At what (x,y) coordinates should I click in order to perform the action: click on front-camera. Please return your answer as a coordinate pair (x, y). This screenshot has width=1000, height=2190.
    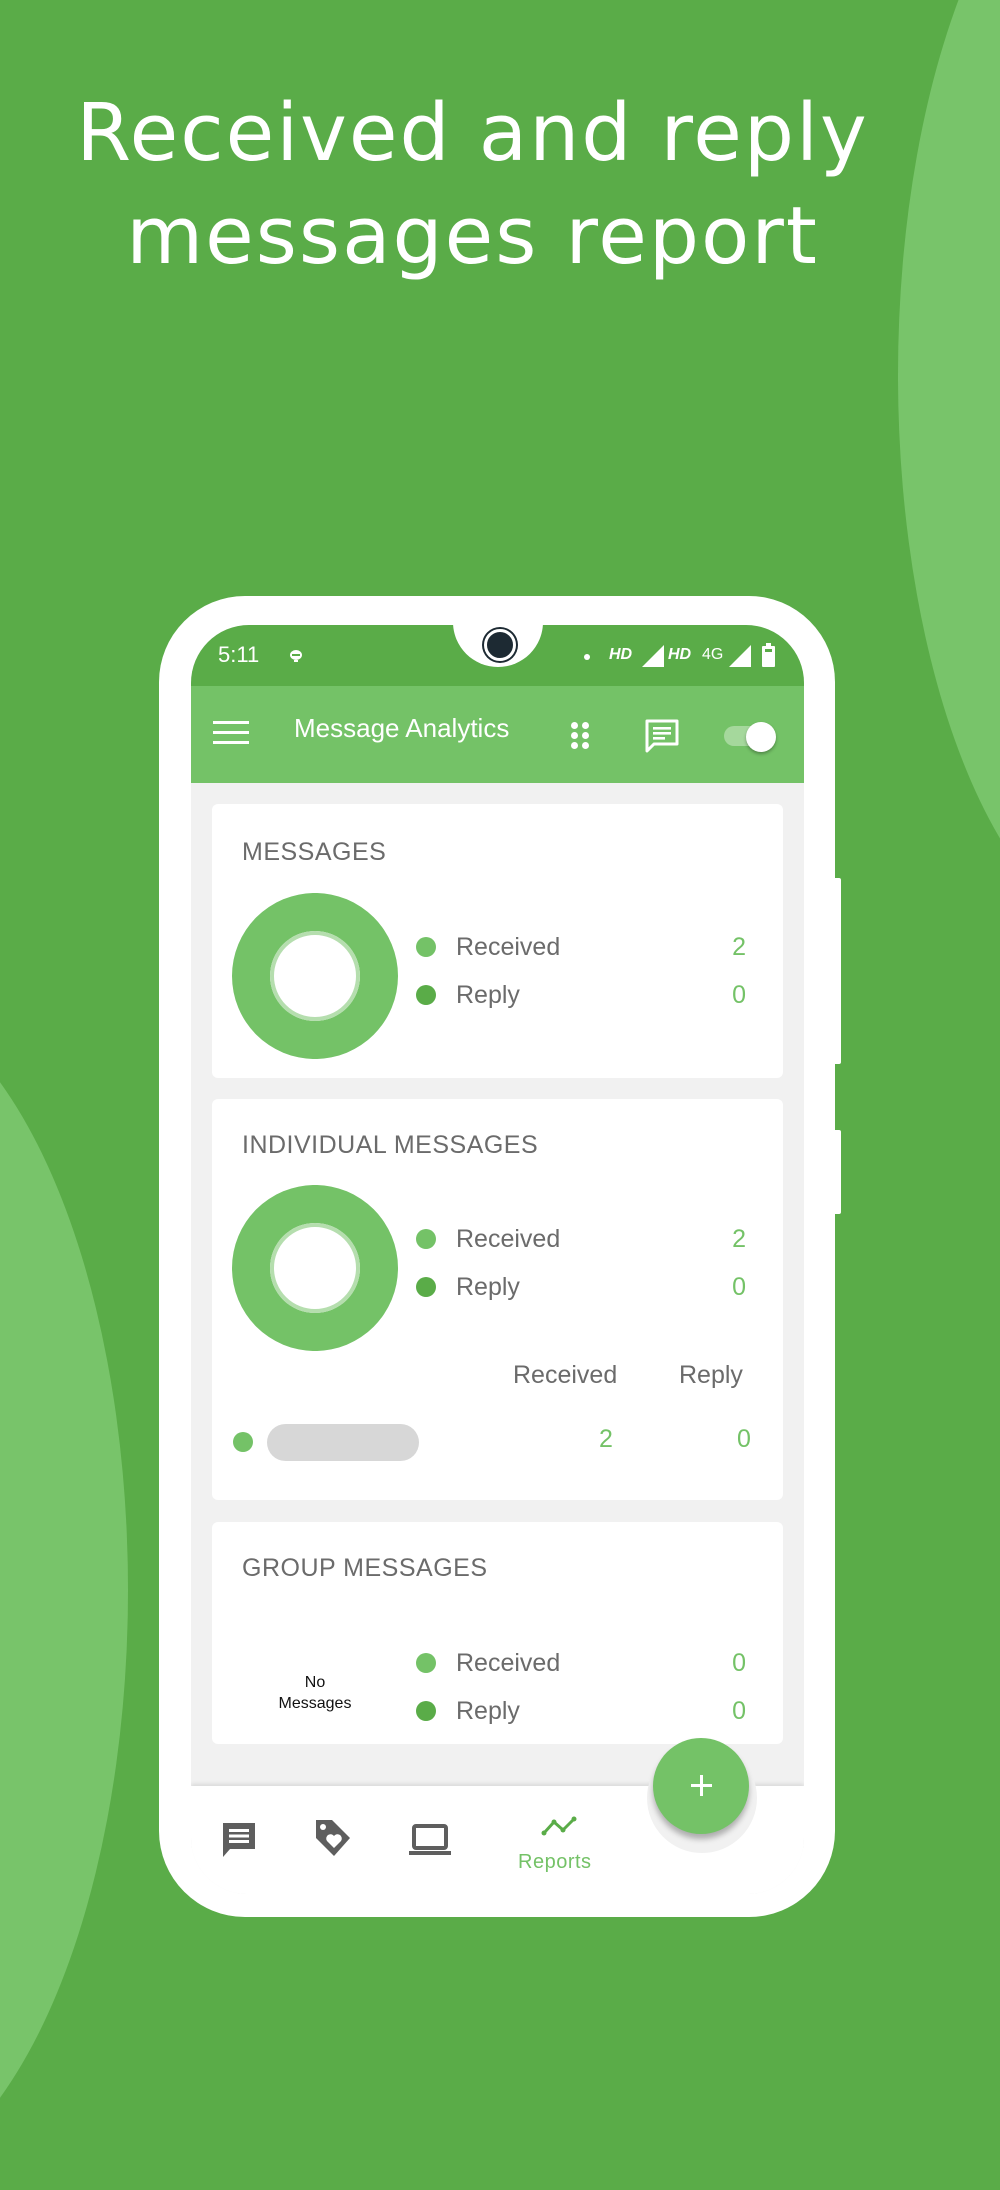
    Looking at the image, I should click on (500, 645).